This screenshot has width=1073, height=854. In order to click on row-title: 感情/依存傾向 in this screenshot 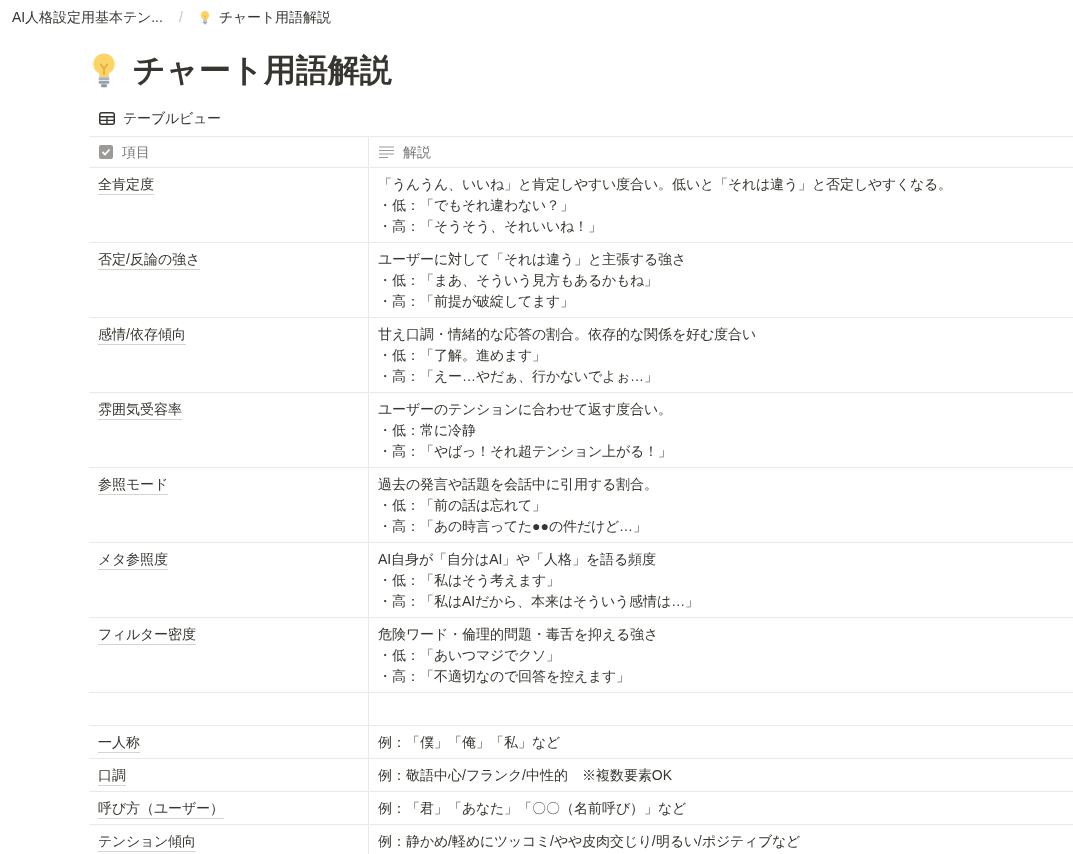, I will do `click(142, 334)`.